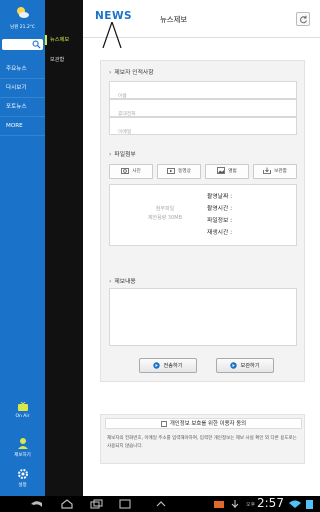 Image resolution: width=320 pixels, height=512 pixels. I want to click on home-icon, so click(67, 504).